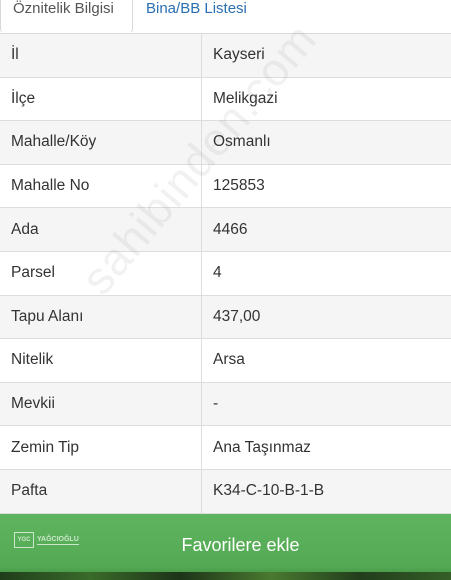 The image size is (451, 580). Describe the element at coordinates (269, 491) in the screenshot. I see `row-value: K34-C-10-B-1-B` at that location.